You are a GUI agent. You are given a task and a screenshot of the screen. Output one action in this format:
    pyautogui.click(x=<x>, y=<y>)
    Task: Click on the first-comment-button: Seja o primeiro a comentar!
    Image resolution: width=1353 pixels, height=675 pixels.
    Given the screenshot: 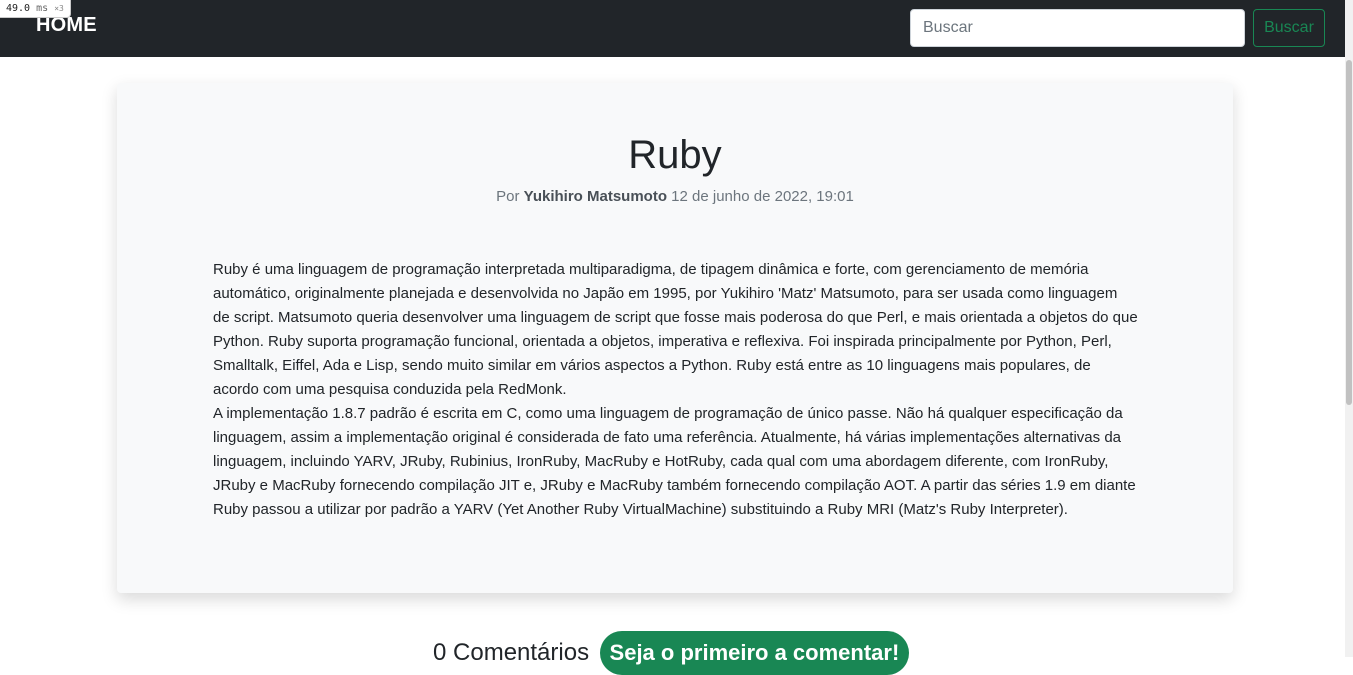 What is the action you would take?
    pyautogui.click(x=754, y=653)
    